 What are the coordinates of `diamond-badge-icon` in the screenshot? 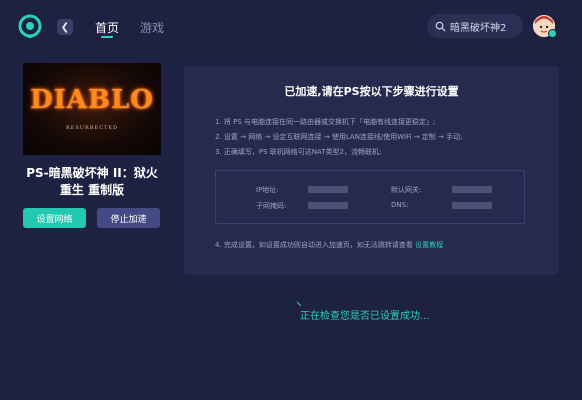 It's located at (552, 33).